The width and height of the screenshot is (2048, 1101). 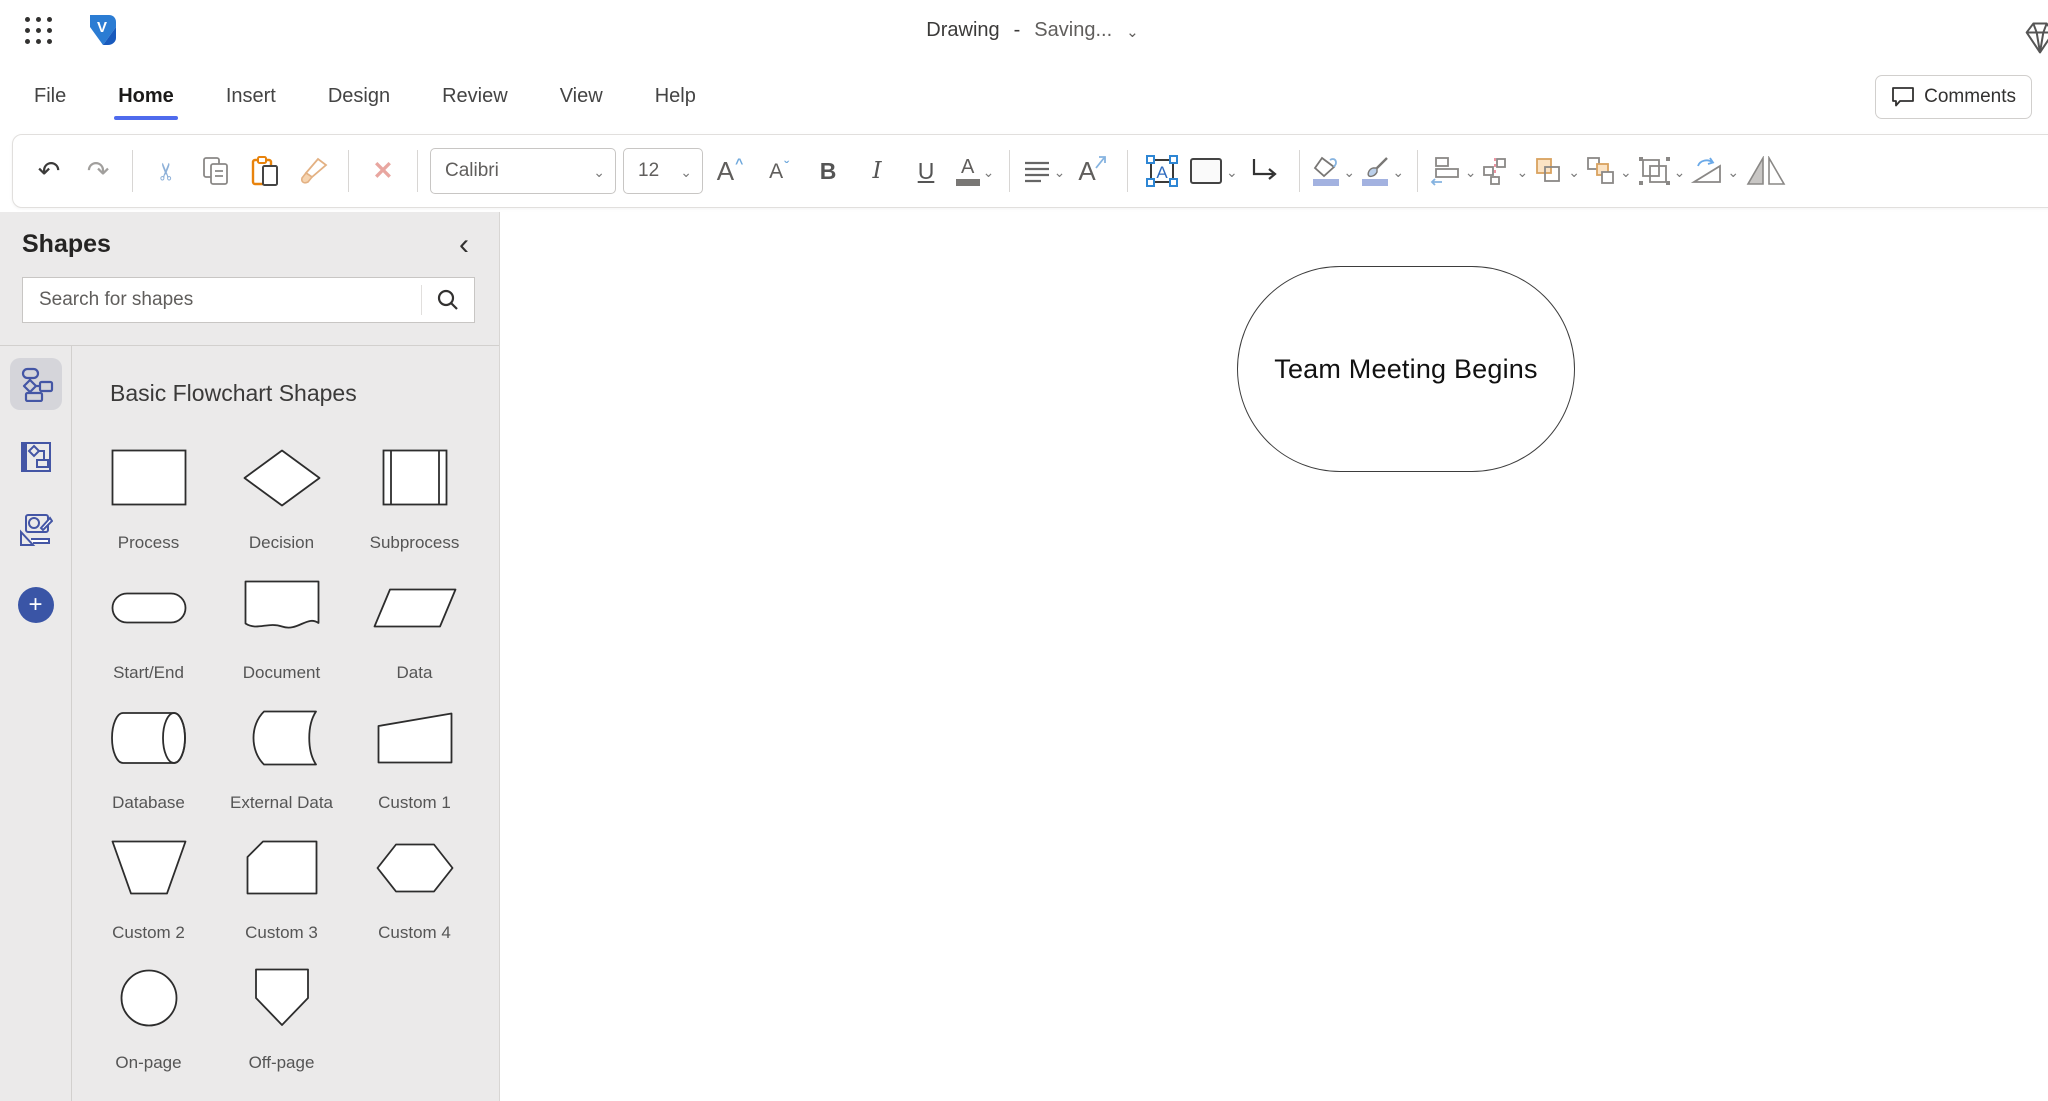 I want to click on position-icon, so click(x=1495, y=171).